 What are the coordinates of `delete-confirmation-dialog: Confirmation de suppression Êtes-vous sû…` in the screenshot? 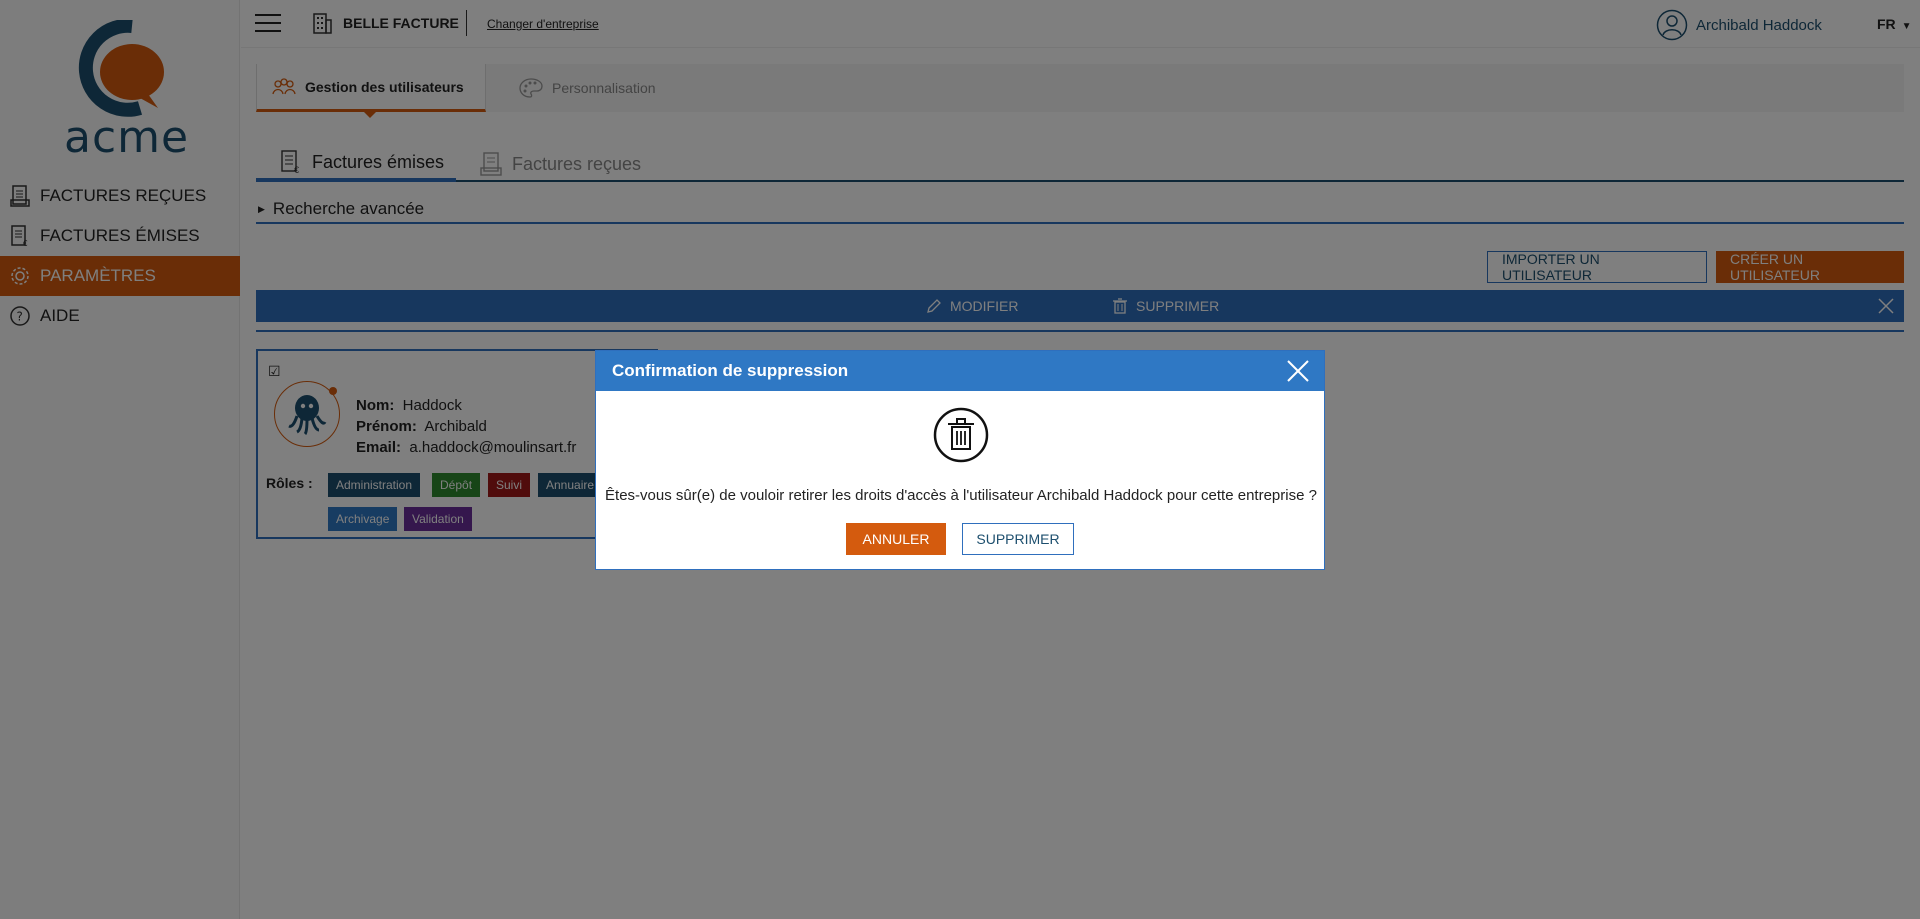 It's located at (960, 460).